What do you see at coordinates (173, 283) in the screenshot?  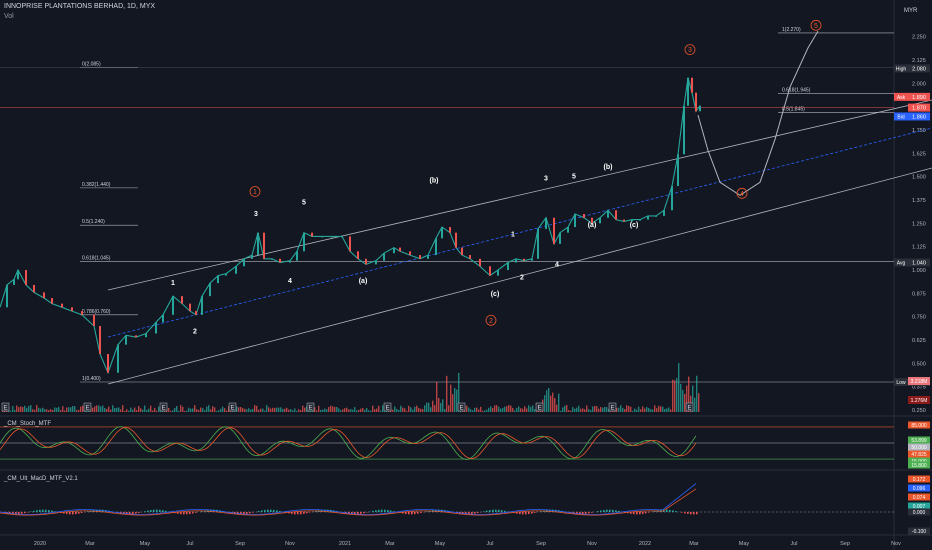 I see `wave-label: 1` at bounding box center [173, 283].